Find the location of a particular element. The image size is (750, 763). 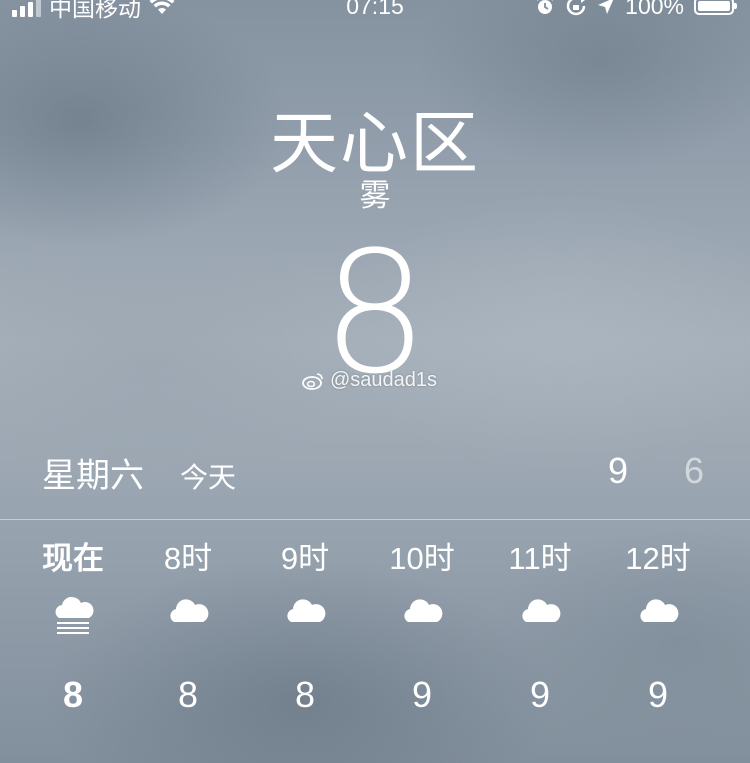

hour-label: 11时 is located at coordinates (540, 558).